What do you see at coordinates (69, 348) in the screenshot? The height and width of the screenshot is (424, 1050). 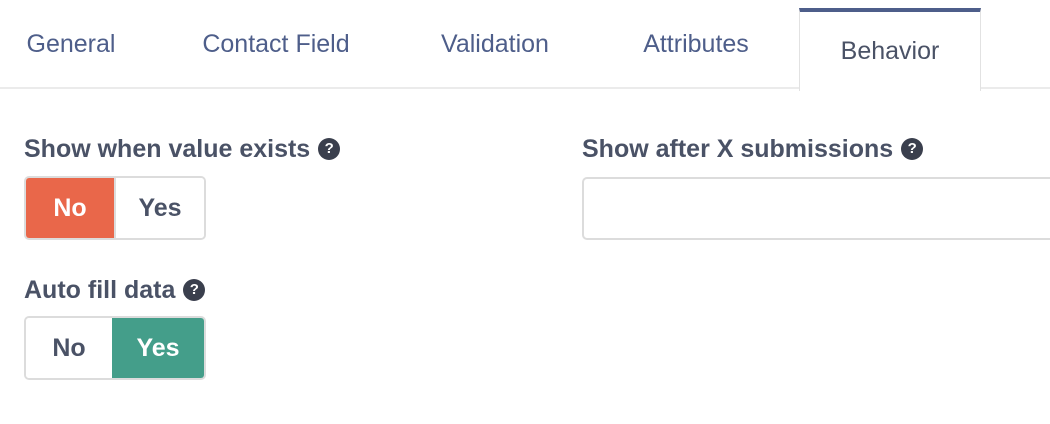 I see `auto-fill-data-no-button: No` at bounding box center [69, 348].